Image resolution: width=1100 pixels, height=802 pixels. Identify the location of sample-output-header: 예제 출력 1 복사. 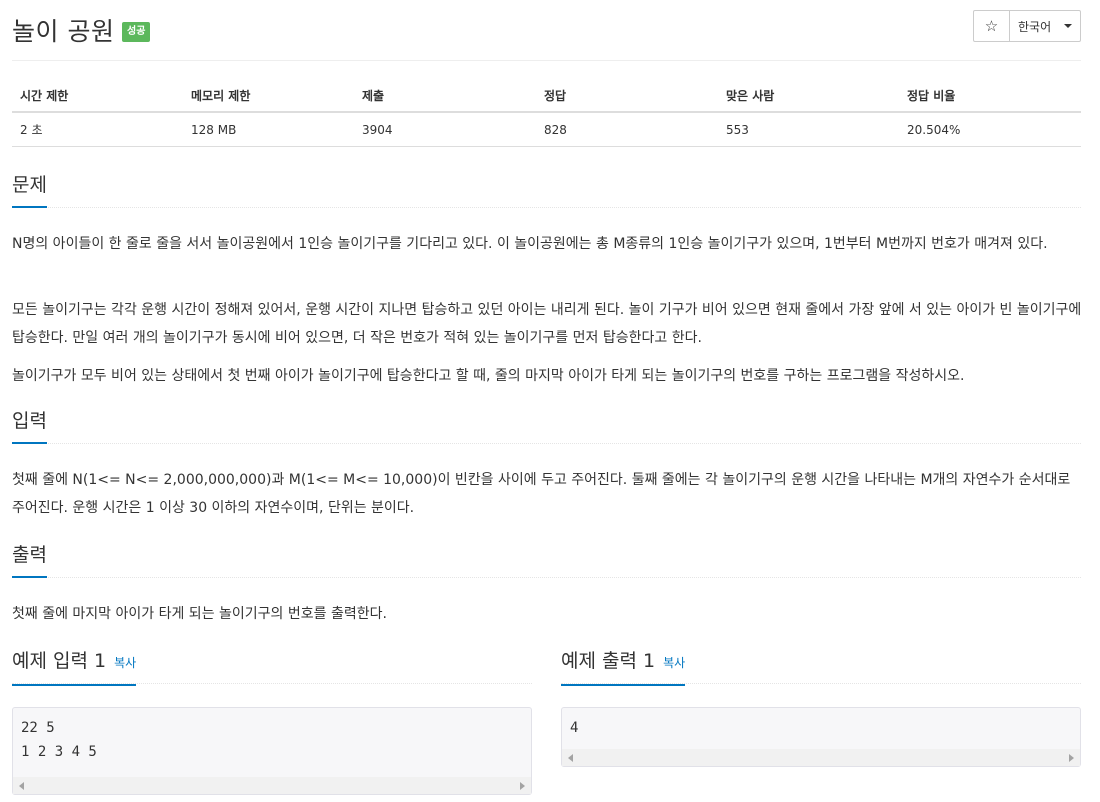
(821, 667).